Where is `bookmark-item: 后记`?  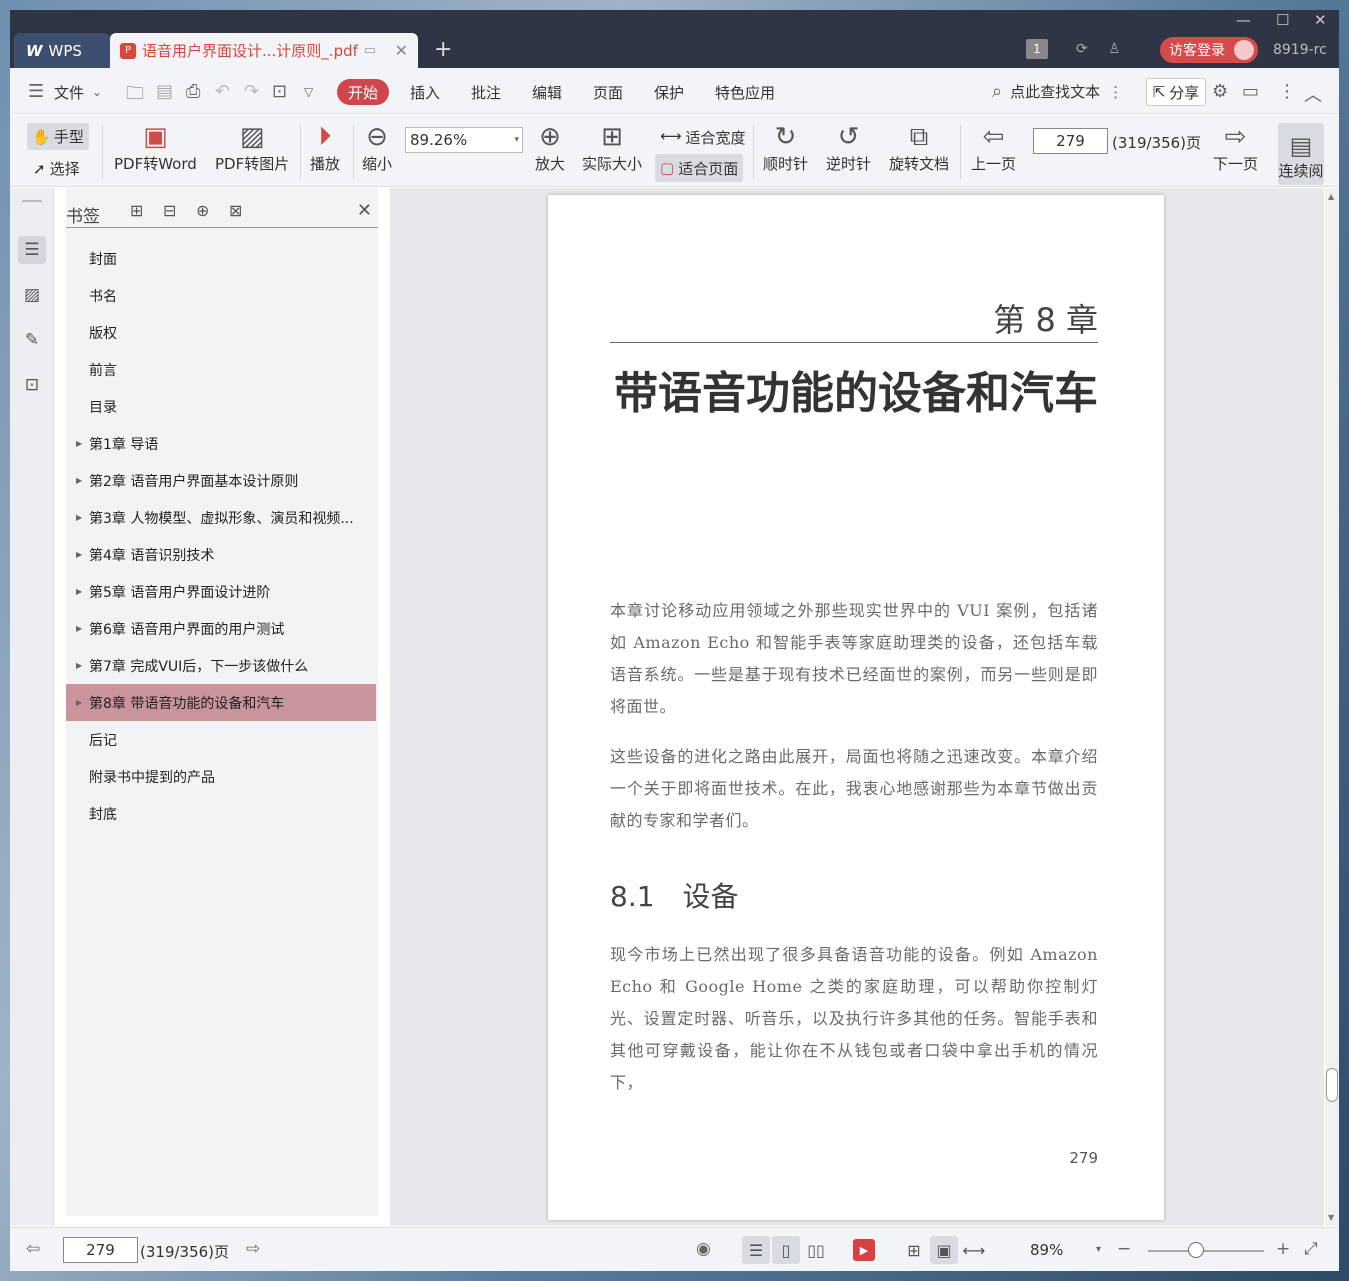
bookmark-item: 后记 is located at coordinates (222, 739).